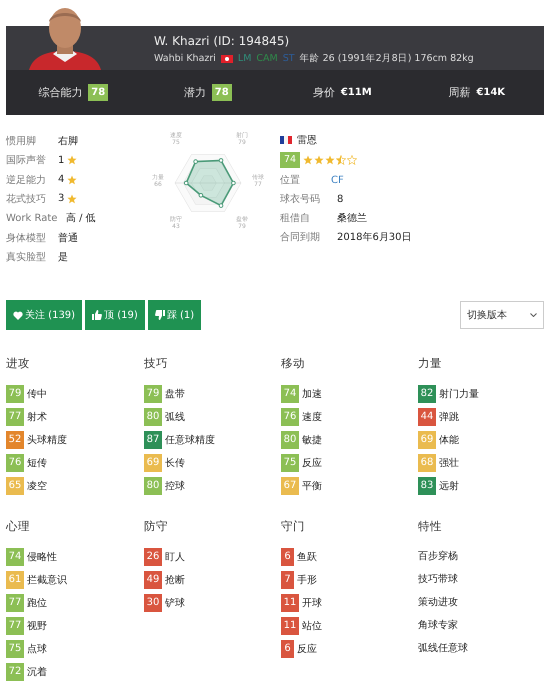 The width and height of the screenshot is (550, 690). What do you see at coordinates (287, 580) in the screenshot?
I see `rating-badge: 7` at bounding box center [287, 580].